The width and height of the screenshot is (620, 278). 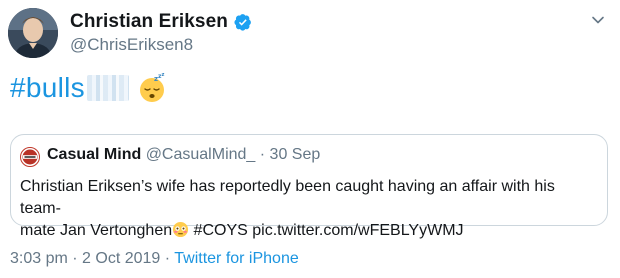 I want to click on svg-text: z, so click(x=162, y=75).